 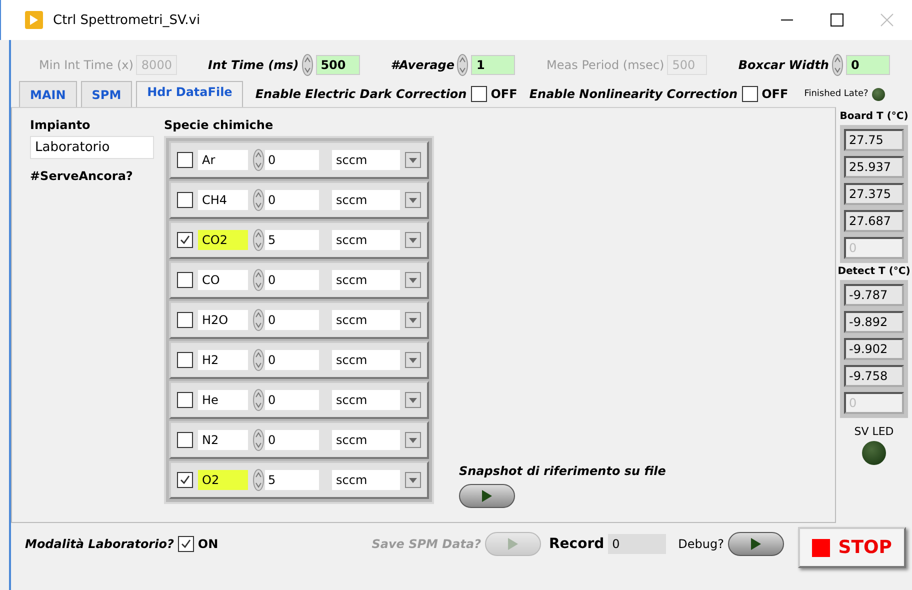 What do you see at coordinates (874, 271) in the screenshot?
I see `temperature-label: Detect T (°C)` at bounding box center [874, 271].